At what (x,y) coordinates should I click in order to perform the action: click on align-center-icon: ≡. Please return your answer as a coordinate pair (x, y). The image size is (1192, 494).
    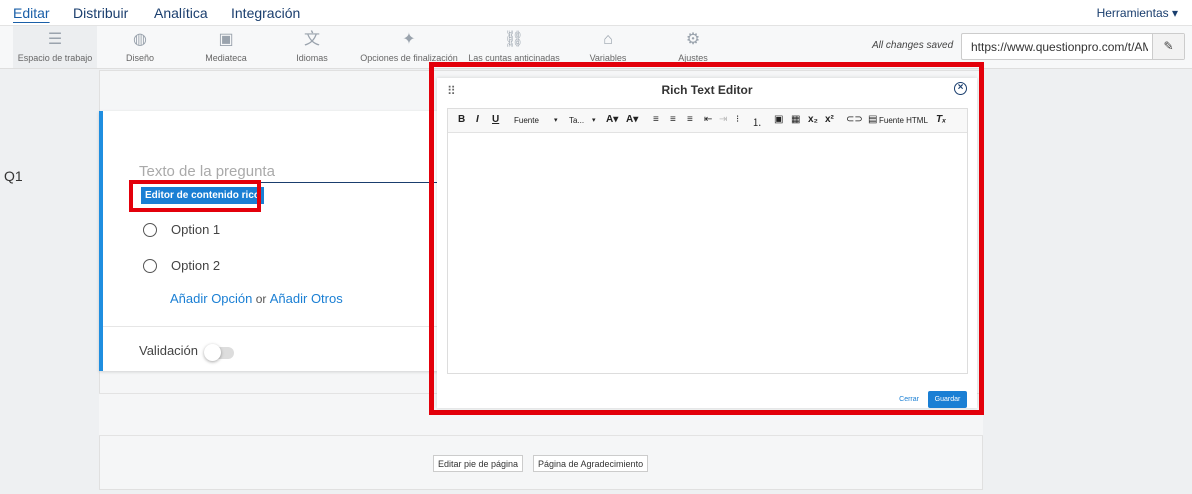
    Looking at the image, I should click on (673, 119).